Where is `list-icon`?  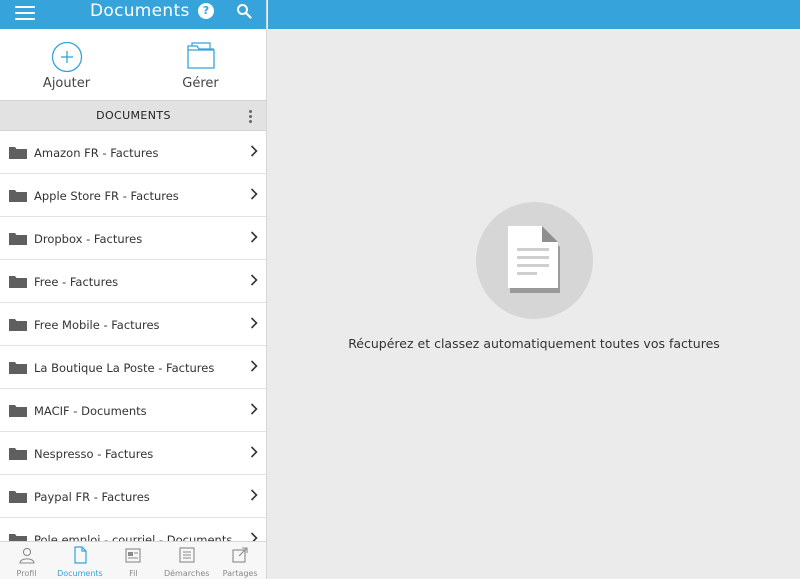 list-icon is located at coordinates (187, 555).